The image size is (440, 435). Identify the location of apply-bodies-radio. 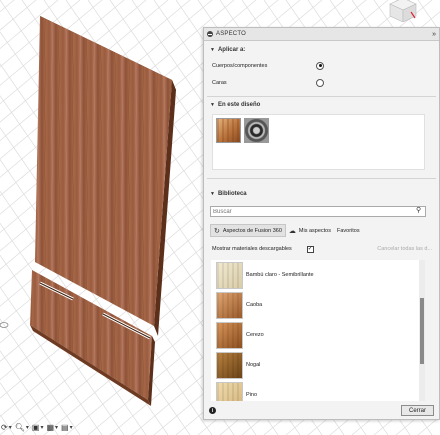
(320, 65).